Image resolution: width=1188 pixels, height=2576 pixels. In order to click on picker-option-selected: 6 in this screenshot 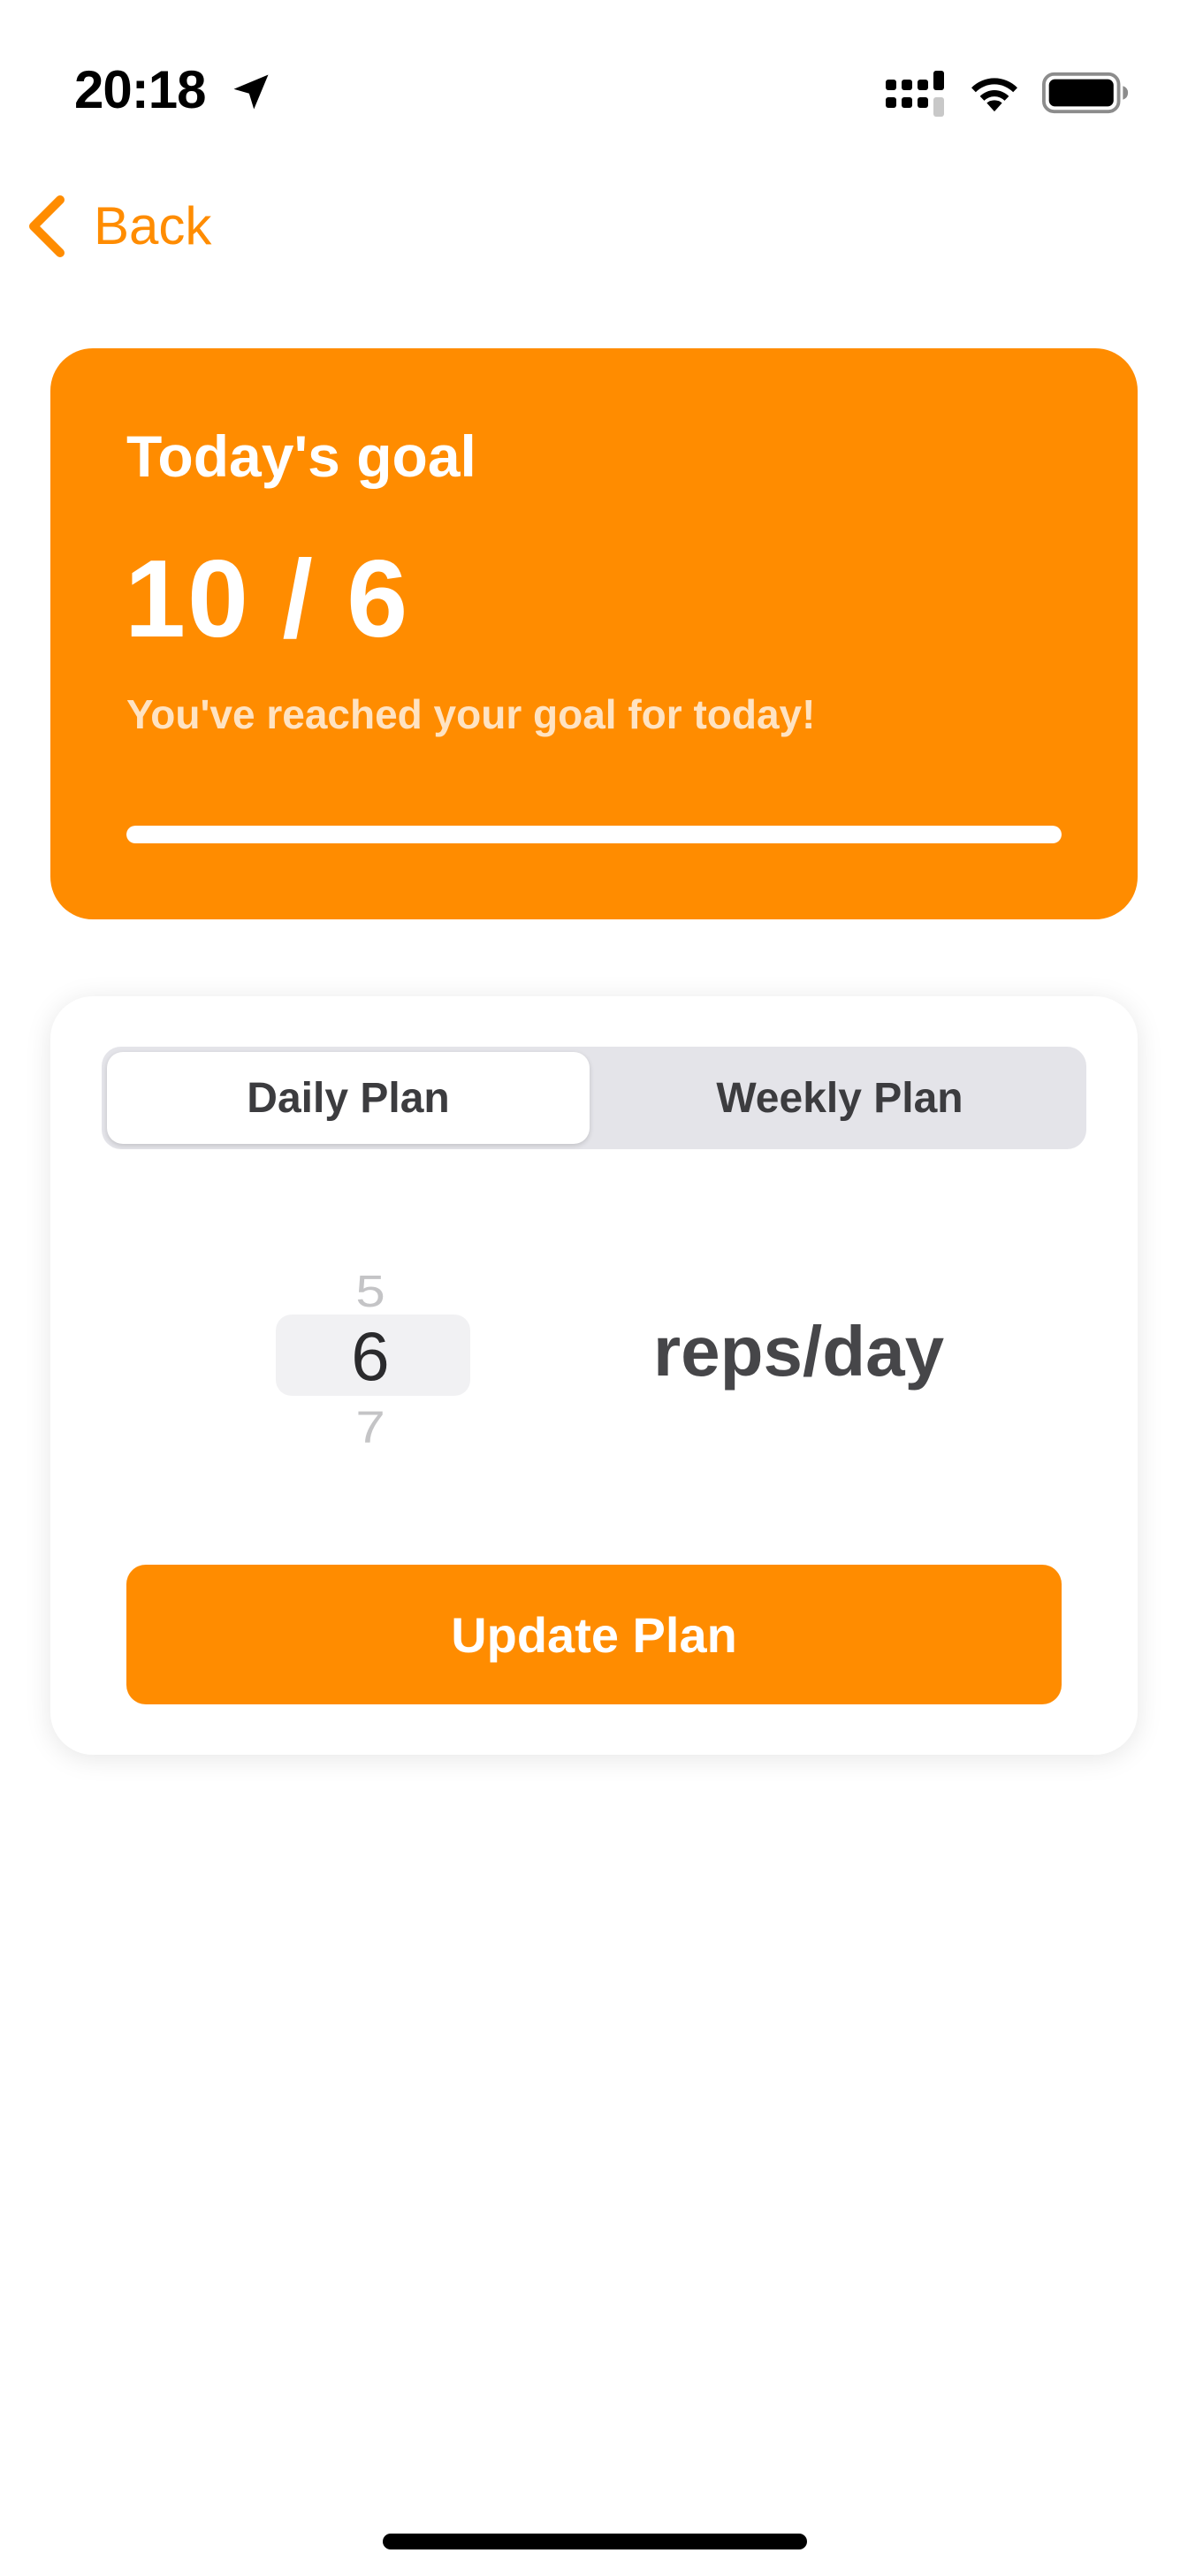, I will do `click(370, 1356)`.